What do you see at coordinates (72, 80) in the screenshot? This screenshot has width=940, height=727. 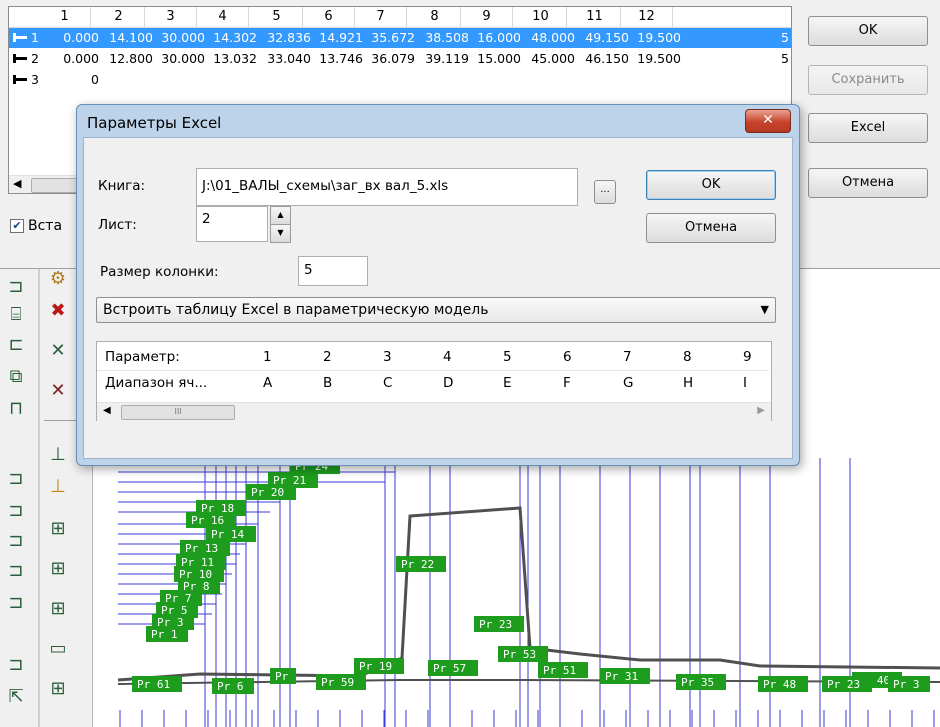 I see `grid-cell: 0` at bounding box center [72, 80].